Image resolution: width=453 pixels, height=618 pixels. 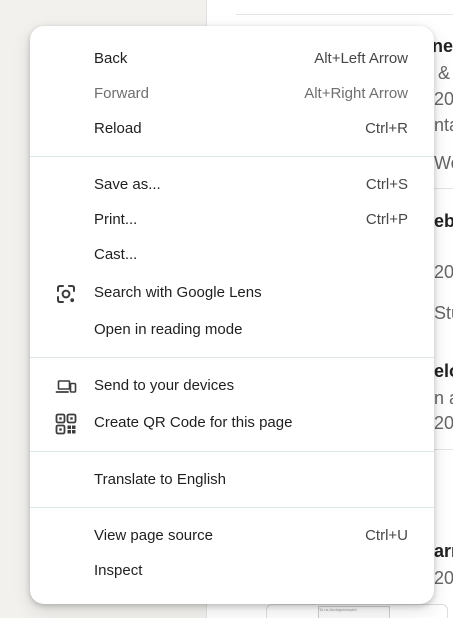 I want to click on menu-item-label: Back, so click(x=111, y=58).